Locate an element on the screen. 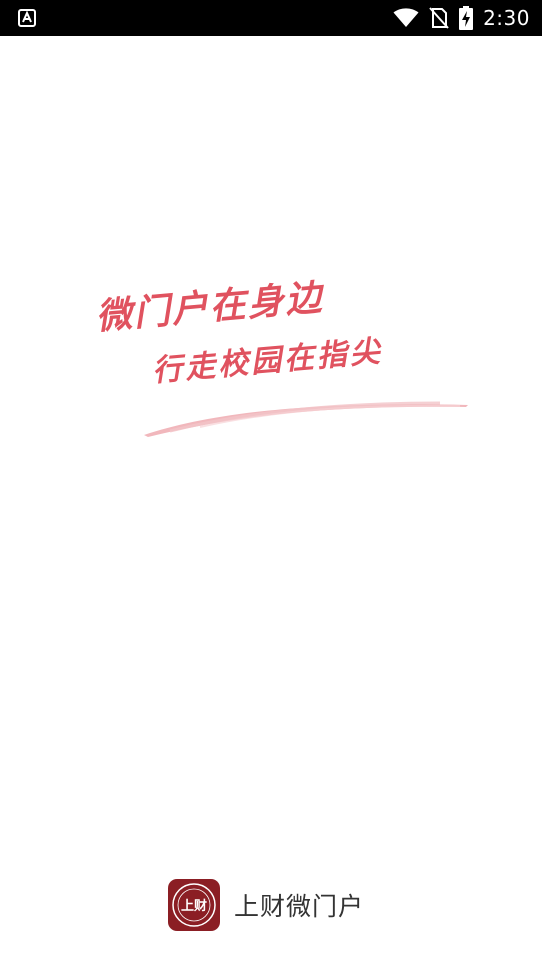  status-icons: 2:30 is located at coordinates (461, 18).